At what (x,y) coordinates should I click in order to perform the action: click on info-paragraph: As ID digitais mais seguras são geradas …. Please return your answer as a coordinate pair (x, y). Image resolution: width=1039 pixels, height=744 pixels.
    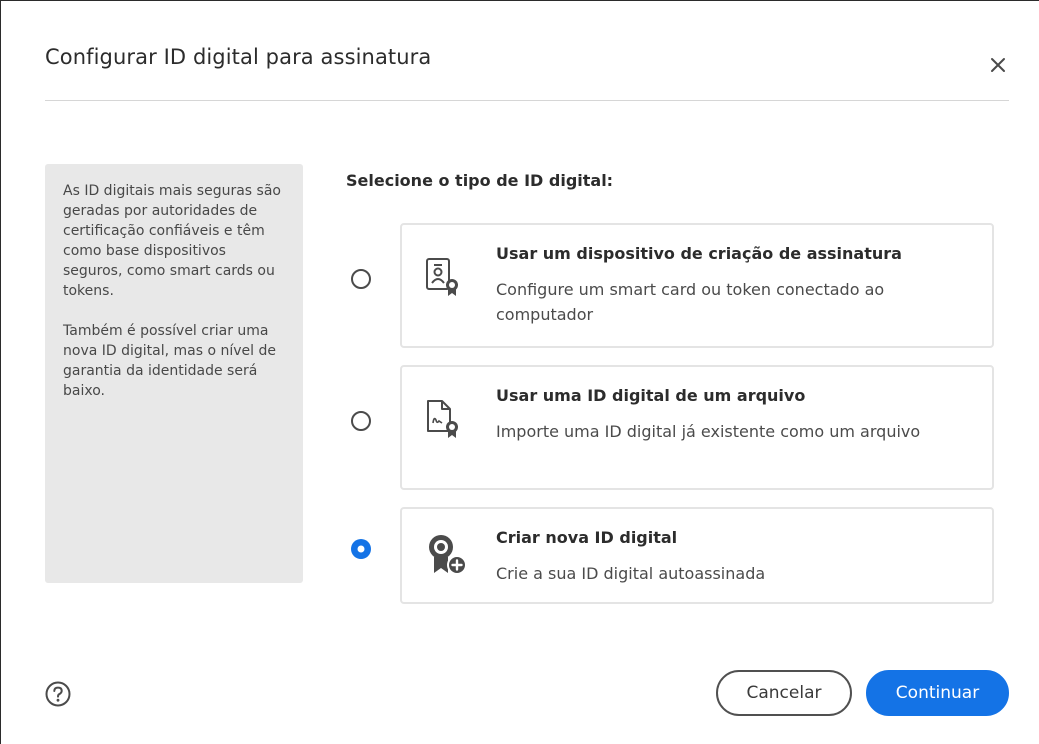
    Looking at the image, I should click on (172, 241).